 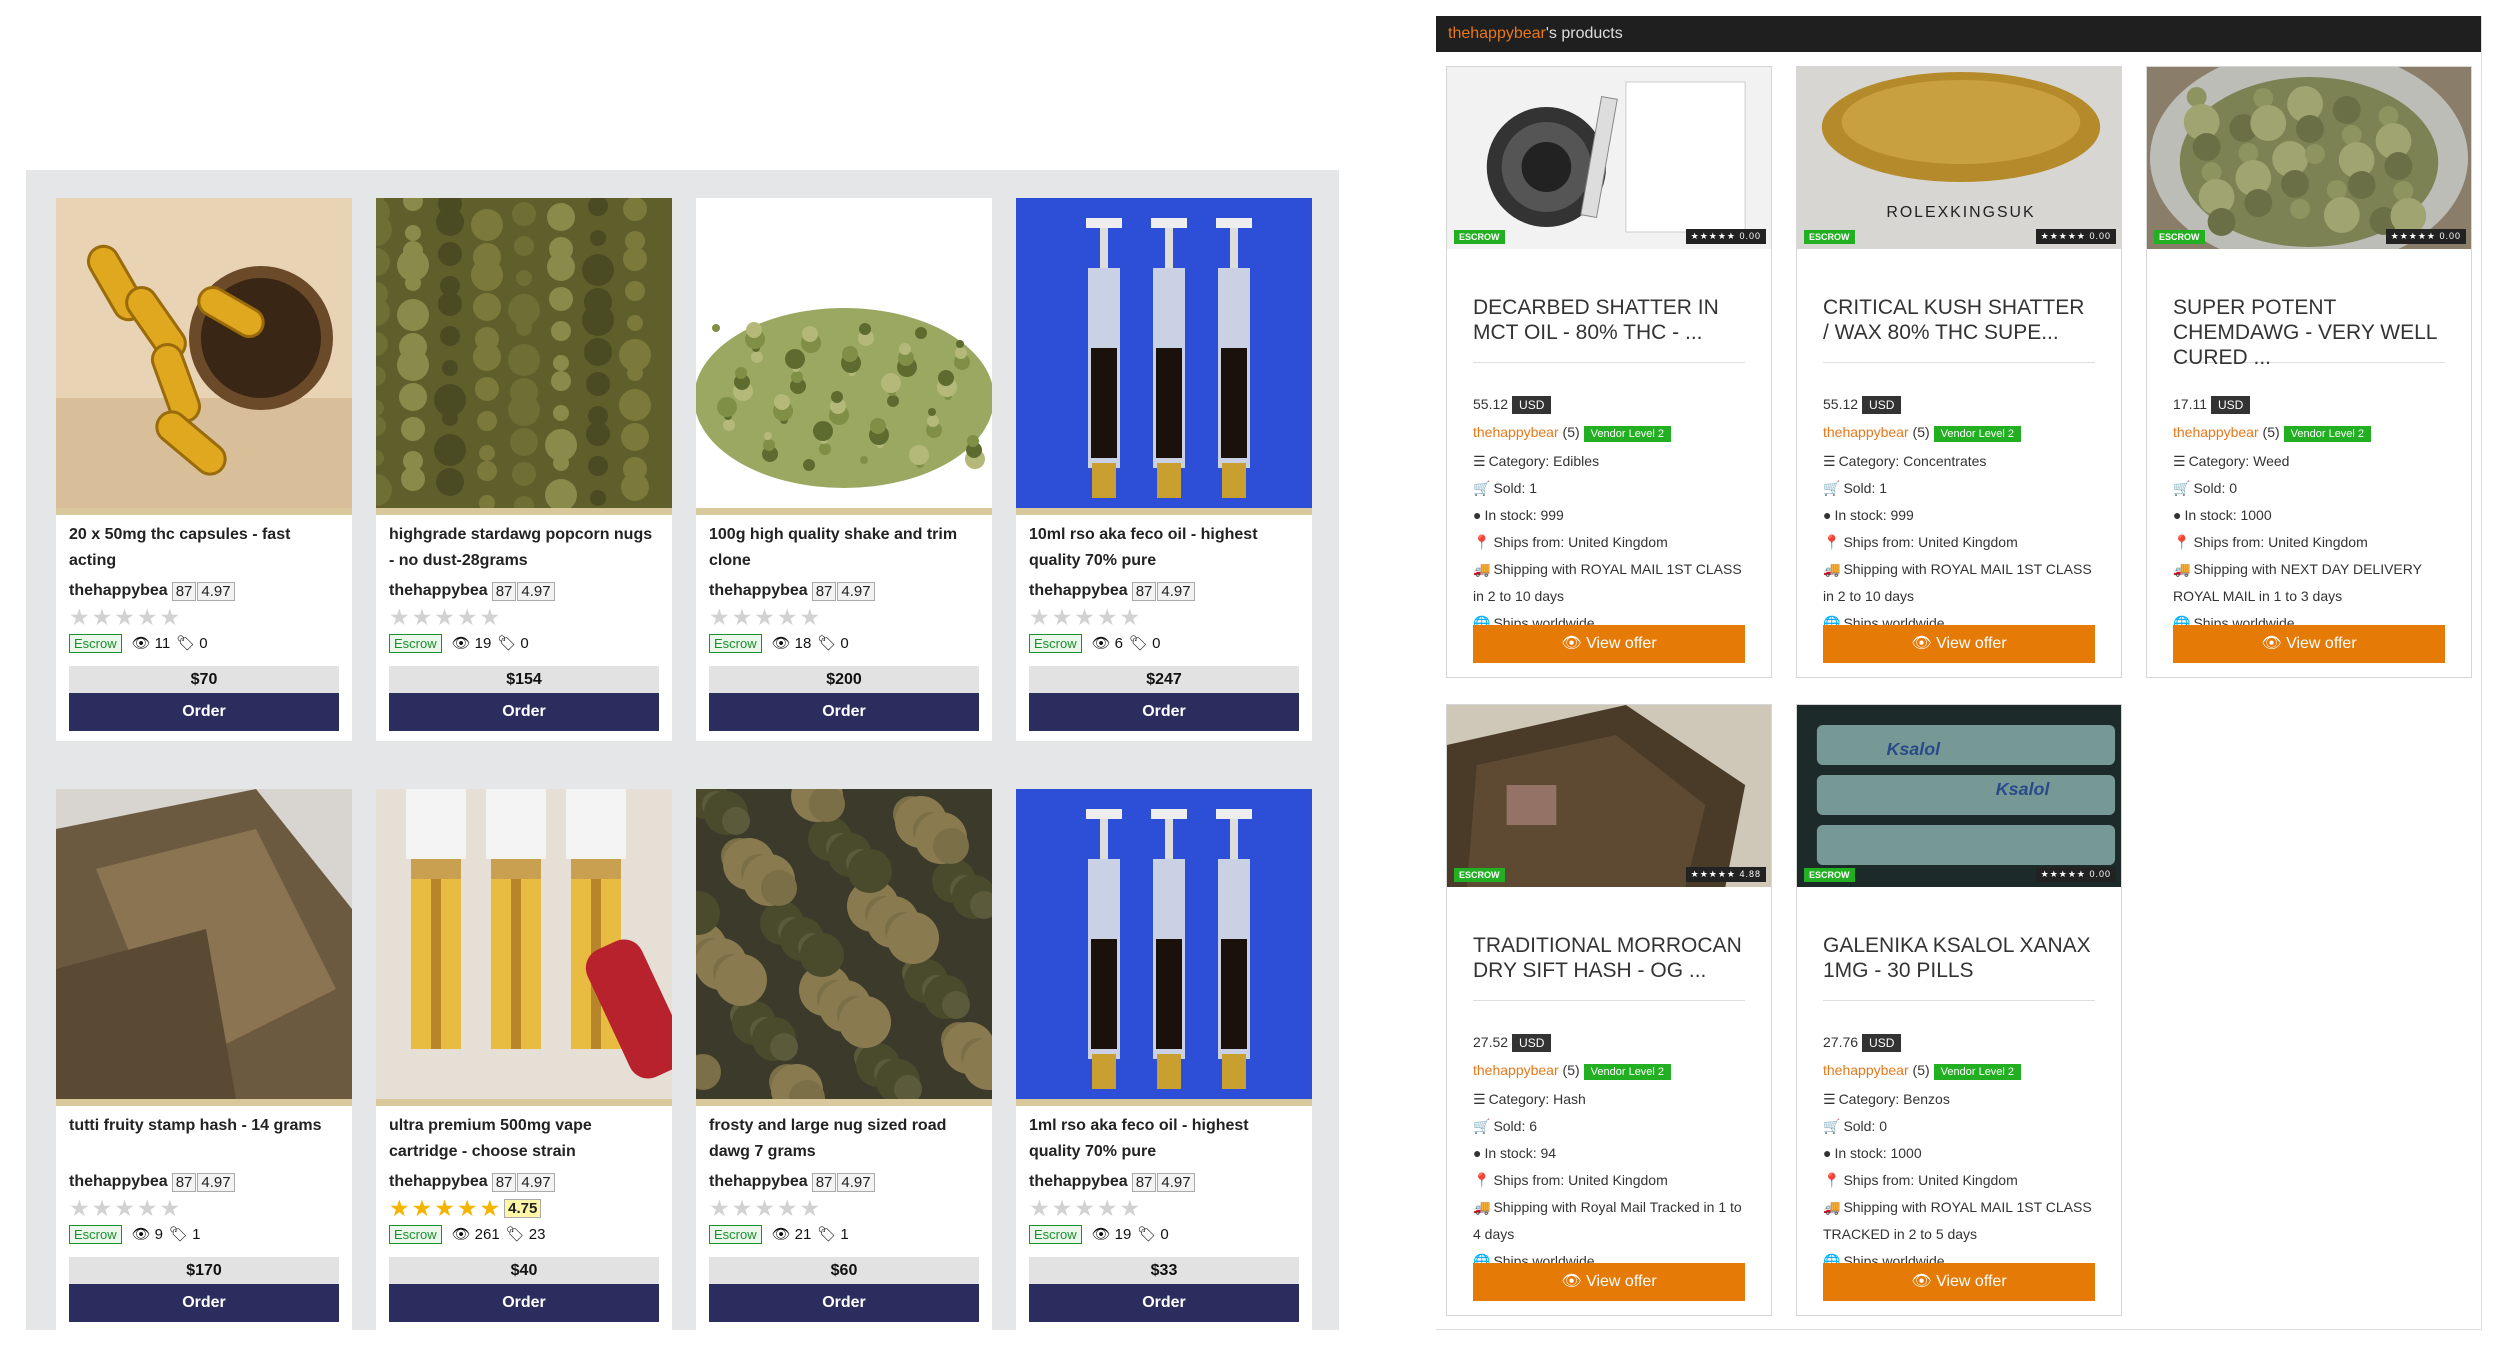 What do you see at coordinates (126, 1208) in the screenshot?
I see `product-rating-stars: ★★★★★` at bounding box center [126, 1208].